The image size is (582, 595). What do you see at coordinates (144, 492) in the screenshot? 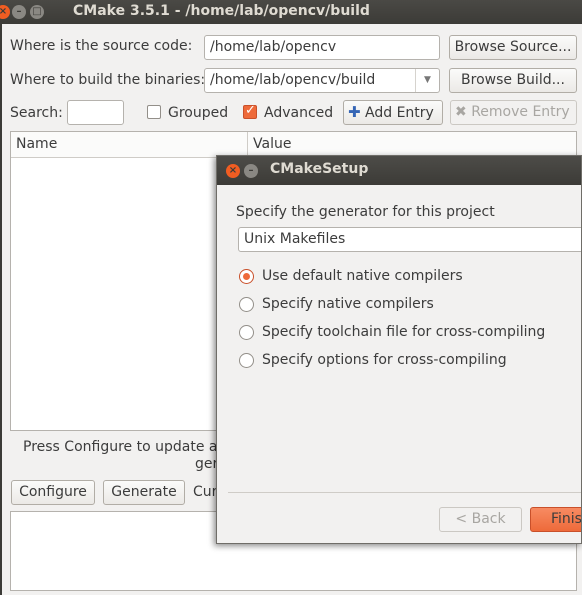
I see `generate-button: Generate` at bounding box center [144, 492].